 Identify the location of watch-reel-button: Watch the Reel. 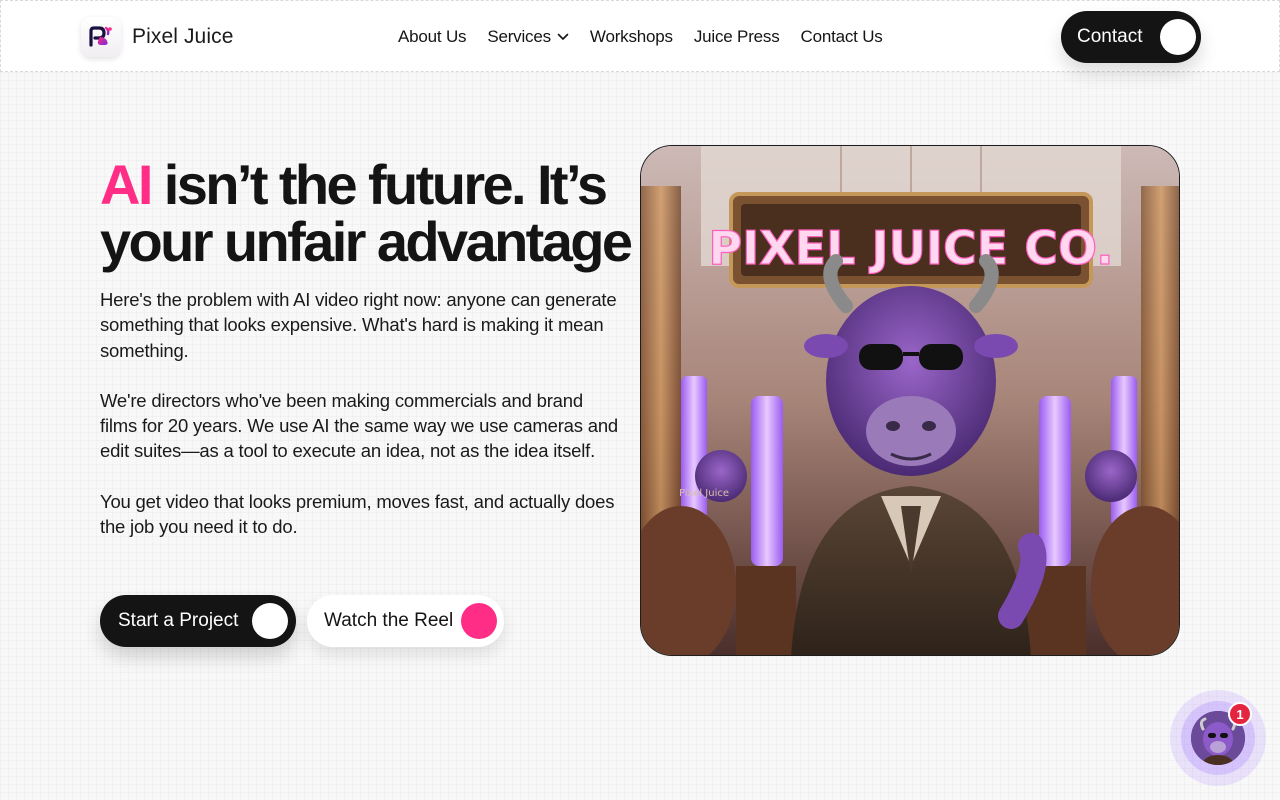
(405, 621).